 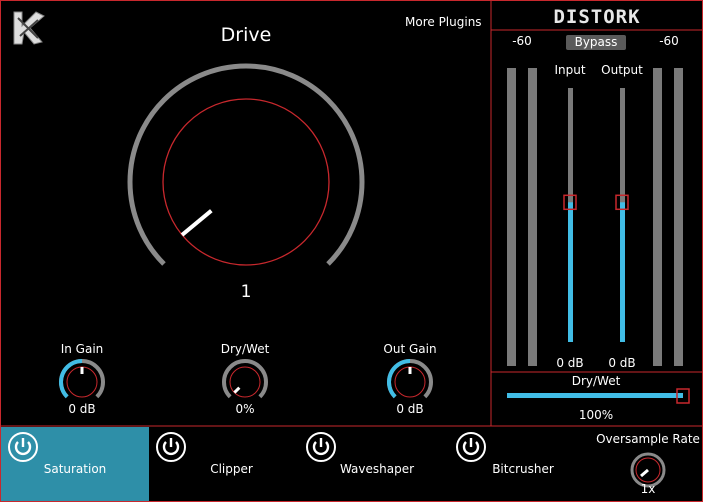 I want to click on drive-value: 1, so click(x=246, y=292).